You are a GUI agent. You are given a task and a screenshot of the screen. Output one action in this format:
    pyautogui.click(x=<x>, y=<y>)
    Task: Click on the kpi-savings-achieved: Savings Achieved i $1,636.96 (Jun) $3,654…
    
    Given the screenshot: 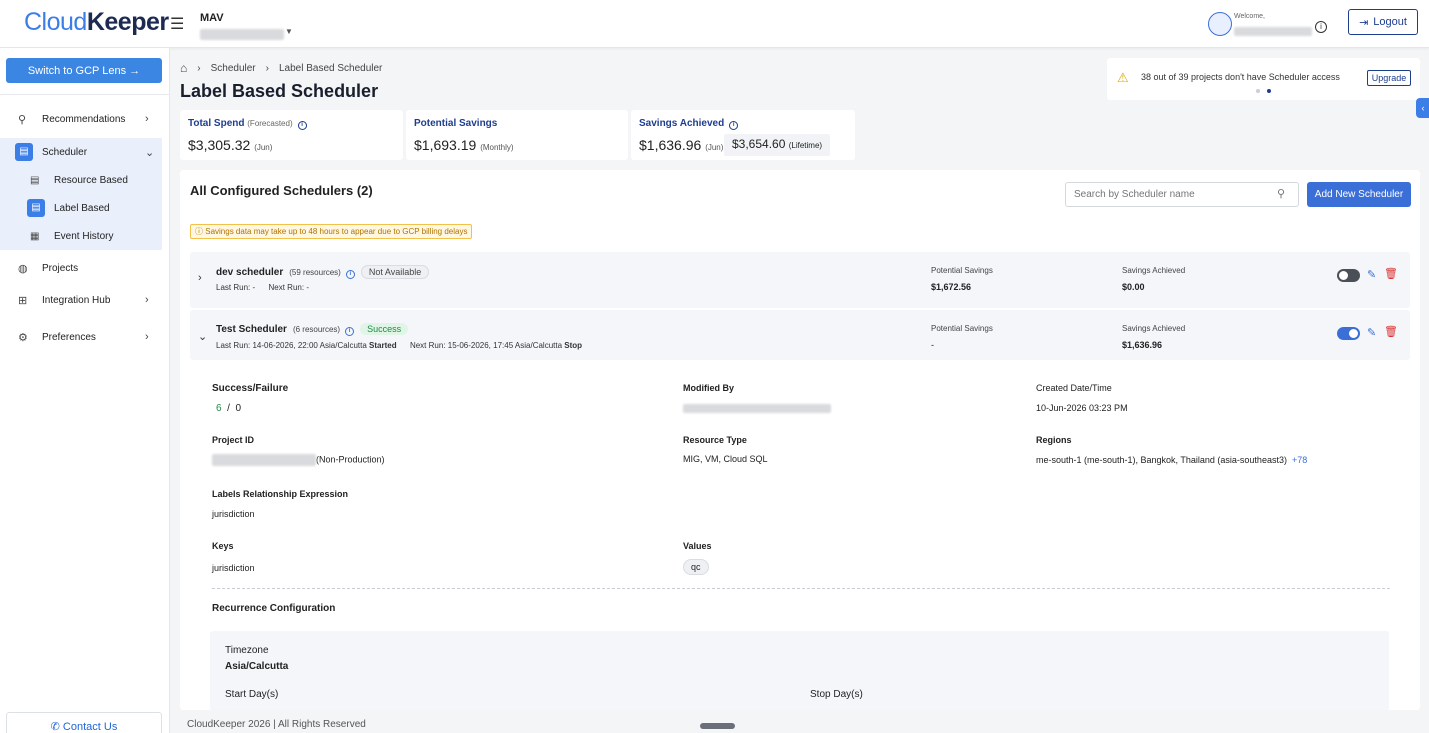 What is the action you would take?
    pyautogui.click(x=743, y=135)
    